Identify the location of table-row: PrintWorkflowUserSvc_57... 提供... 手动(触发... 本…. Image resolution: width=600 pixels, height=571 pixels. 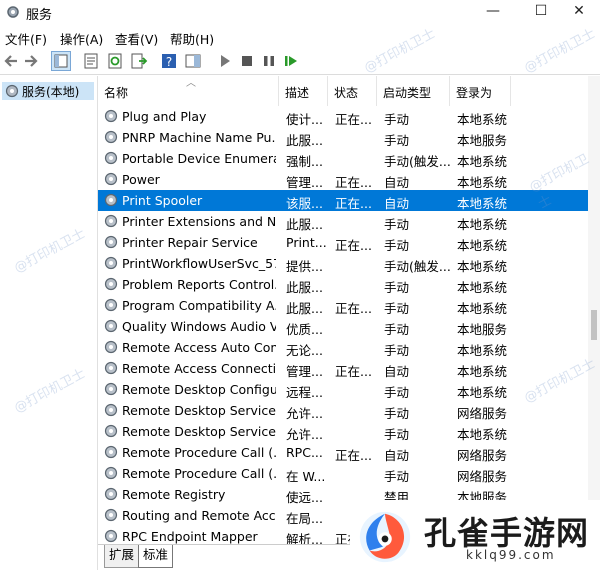
(349, 263).